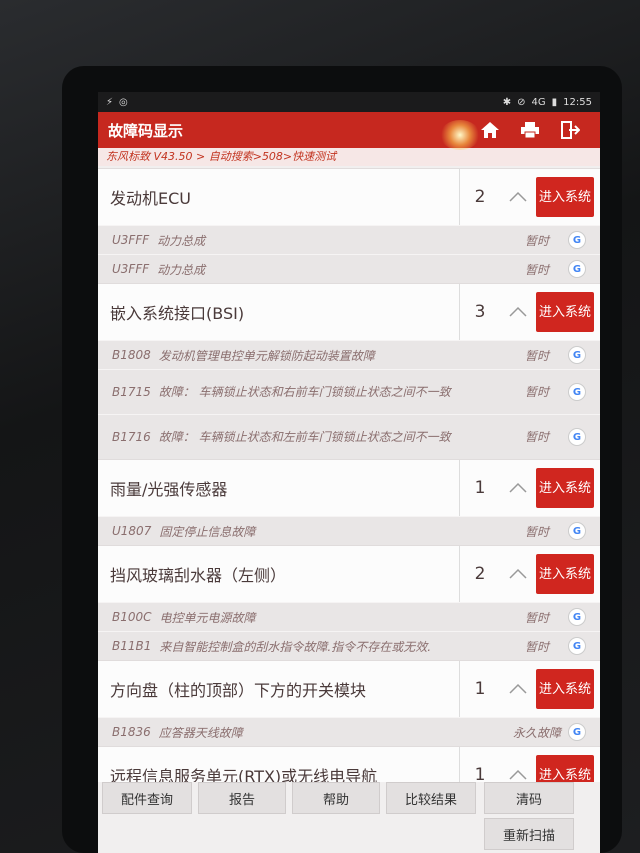 This screenshot has width=640, height=853. I want to click on parts-query-button: 配件查询, so click(147, 798).